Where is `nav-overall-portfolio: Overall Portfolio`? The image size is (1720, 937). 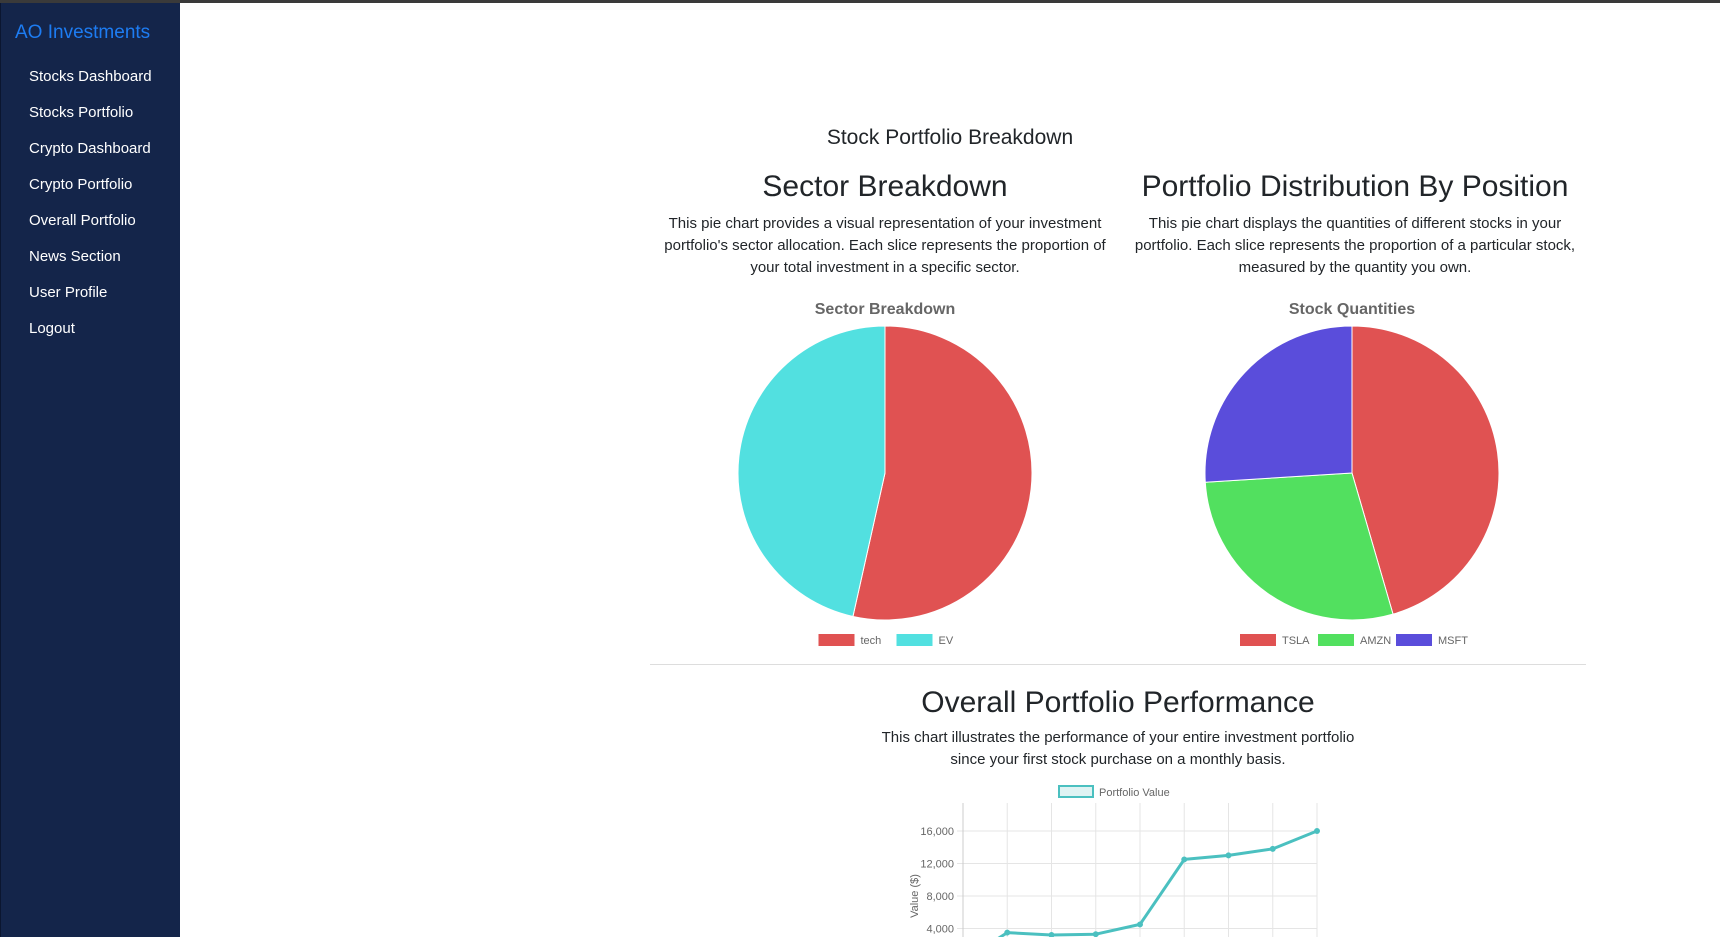 nav-overall-portfolio: Overall Portfolio is located at coordinates (82, 220).